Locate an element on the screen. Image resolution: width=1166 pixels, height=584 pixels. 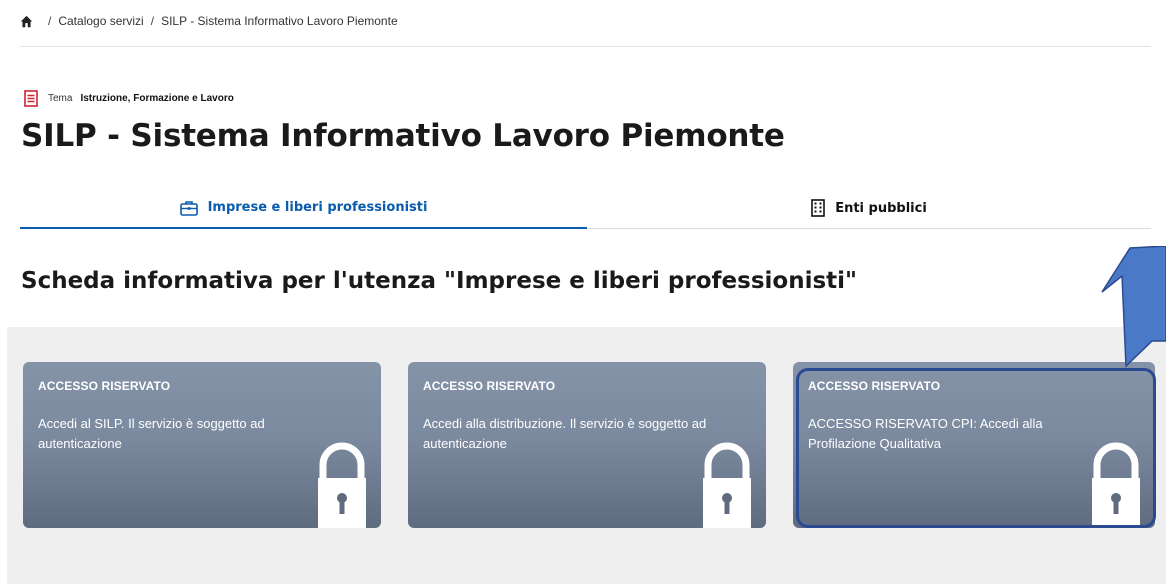
tab-imprese-label: Imprese e liberi professionisti is located at coordinates (317, 207).